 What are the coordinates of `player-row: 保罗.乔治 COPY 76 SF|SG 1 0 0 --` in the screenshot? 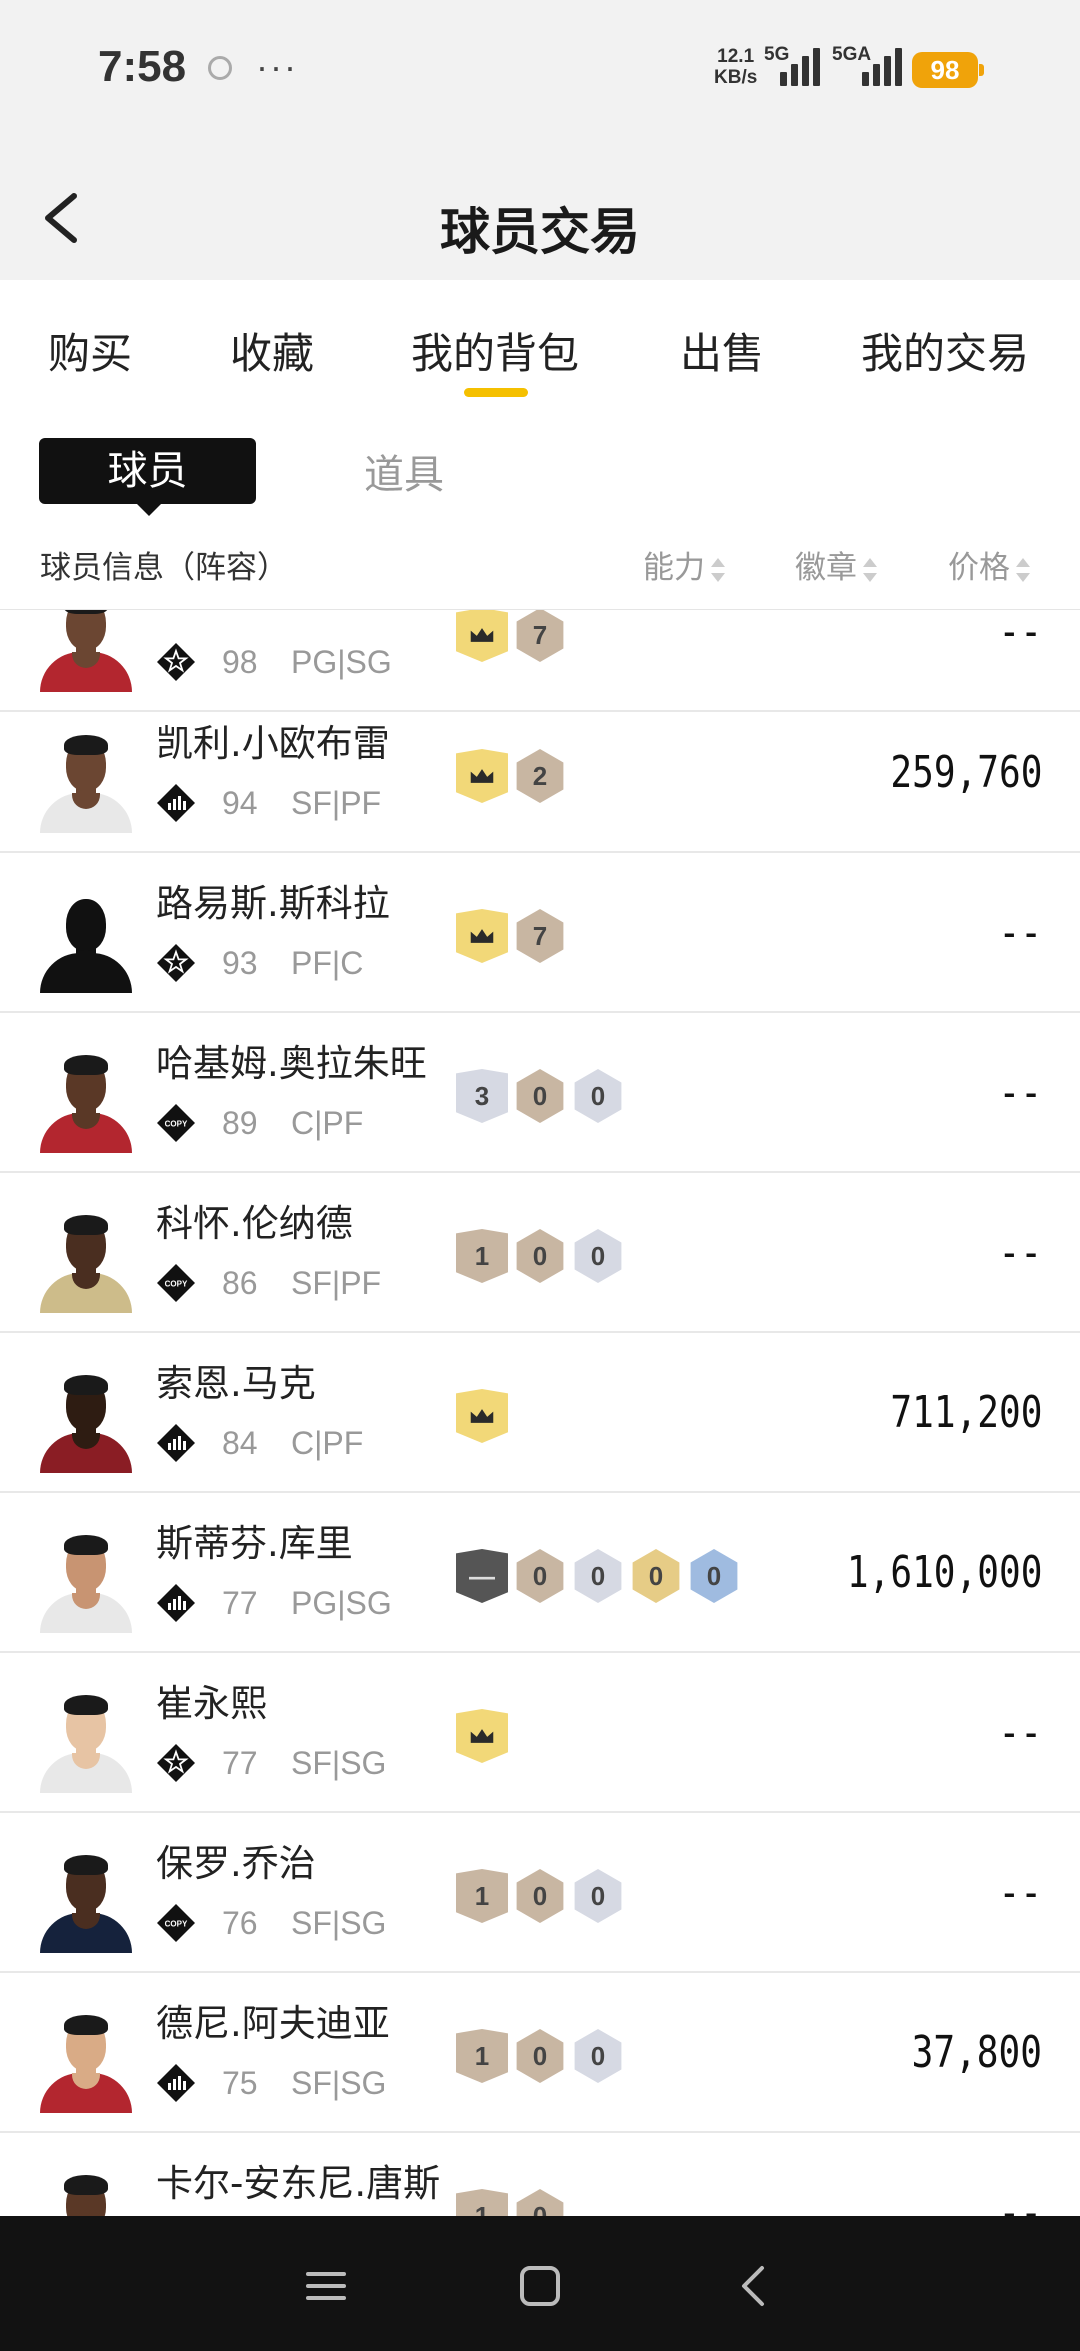 It's located at (540, 1893).